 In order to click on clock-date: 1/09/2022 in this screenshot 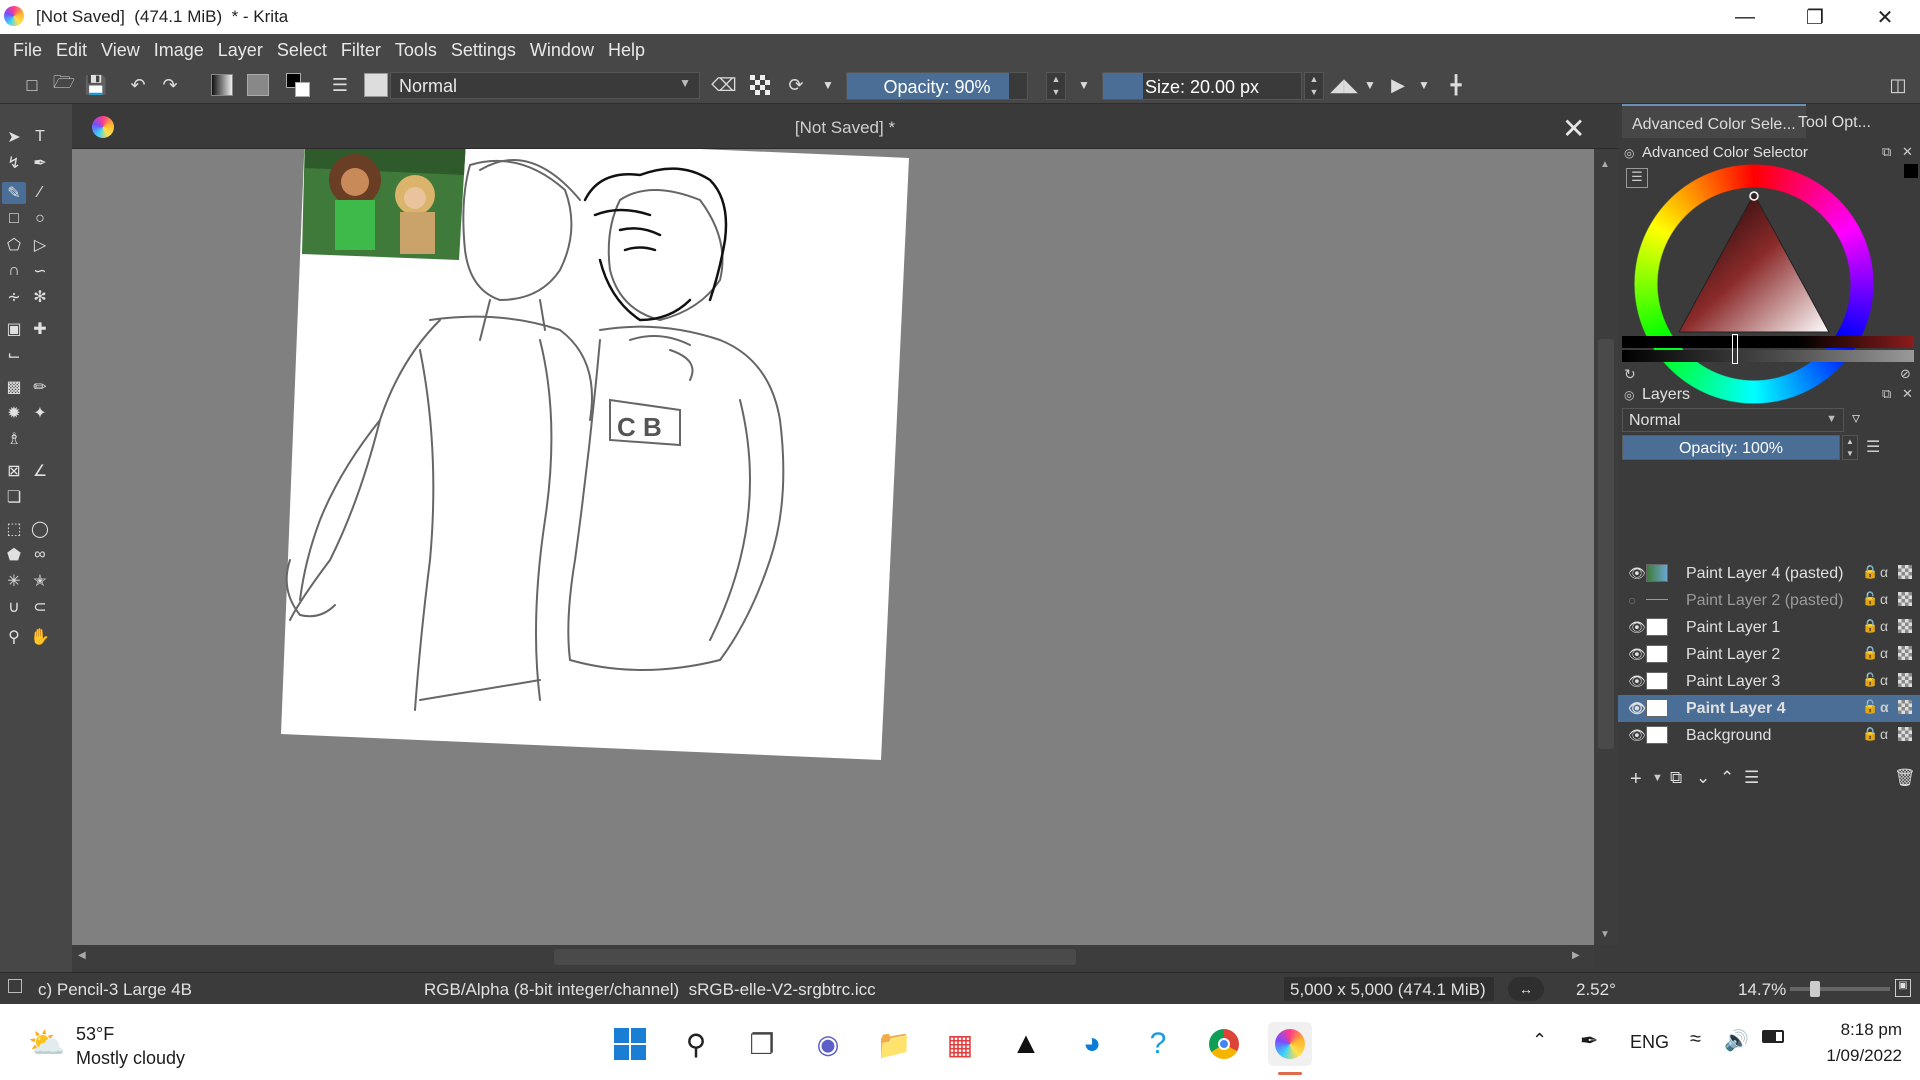, I will do `click(1854, 1056)`.